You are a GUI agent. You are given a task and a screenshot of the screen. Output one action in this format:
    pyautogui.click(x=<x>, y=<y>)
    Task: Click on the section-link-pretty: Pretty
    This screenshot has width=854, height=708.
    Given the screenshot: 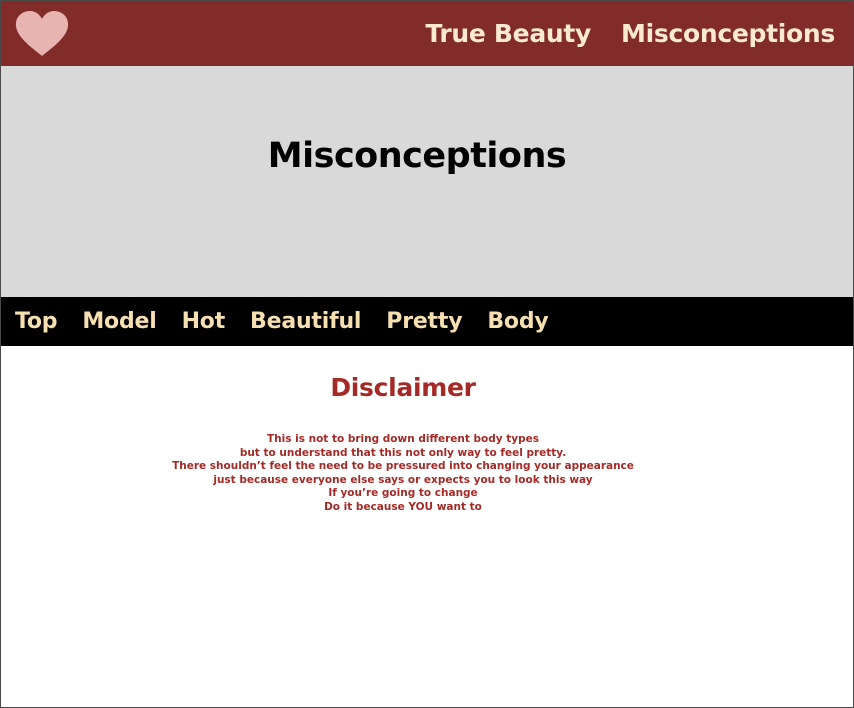 What is the action you would take?
    pyautogui.click(x=424, y=321)
    